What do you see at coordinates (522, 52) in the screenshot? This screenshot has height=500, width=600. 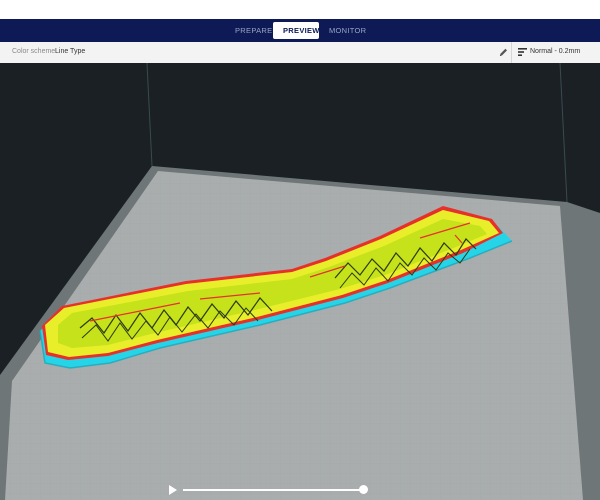 I see `profile-sliders-icon` at bounding box center [522, 52].